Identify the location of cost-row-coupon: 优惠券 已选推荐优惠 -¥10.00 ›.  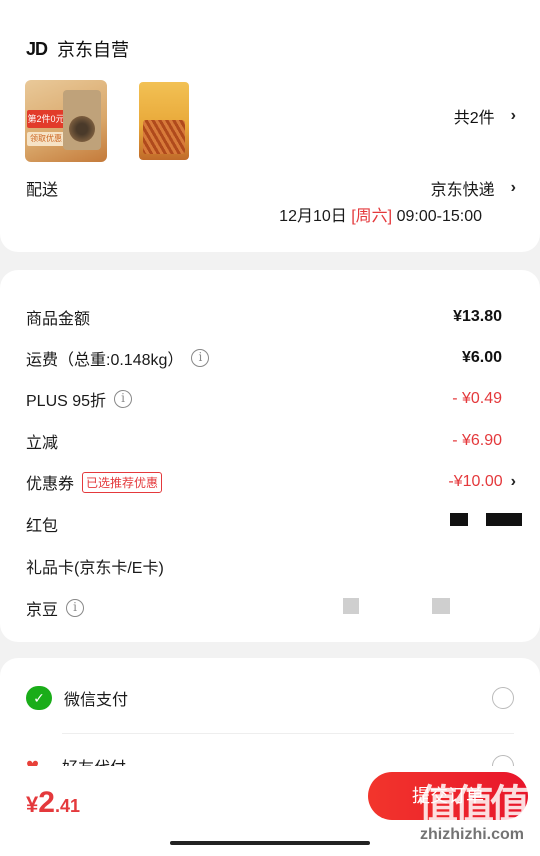
(271, 482).